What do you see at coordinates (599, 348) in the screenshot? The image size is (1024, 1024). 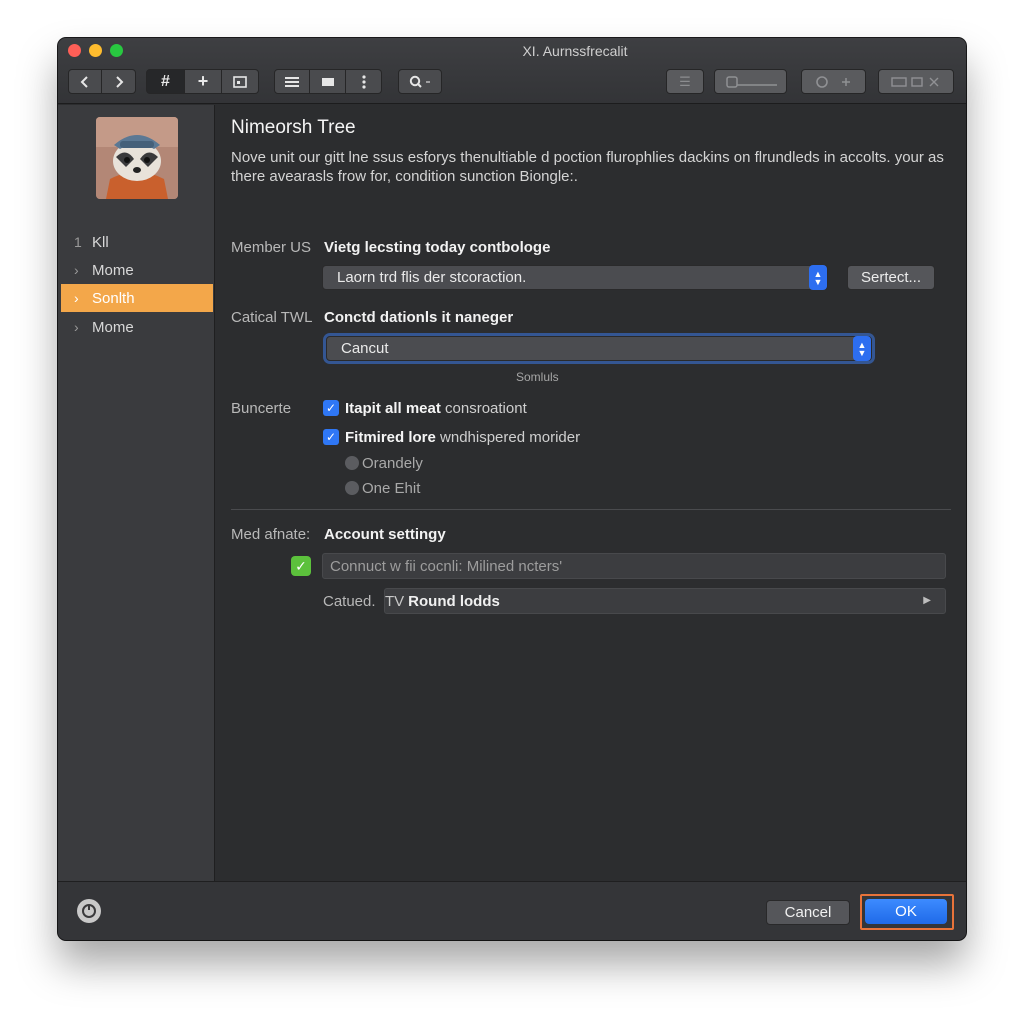 I see `catical-select: Cancut ▲ ▼` at bounding box center [599, 348].